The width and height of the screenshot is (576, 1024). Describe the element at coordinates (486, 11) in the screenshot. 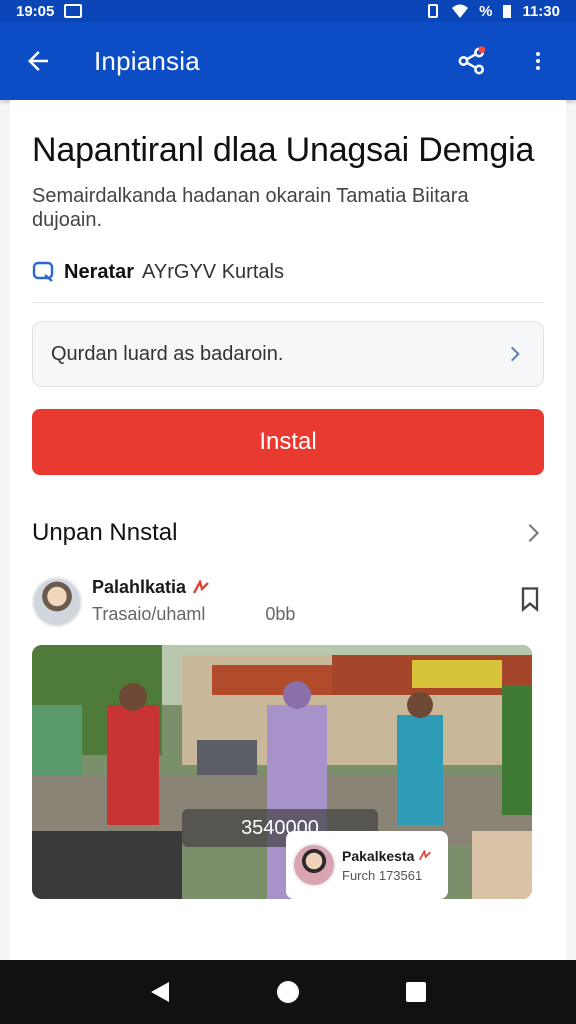

I see `battery-text: %` at that location.